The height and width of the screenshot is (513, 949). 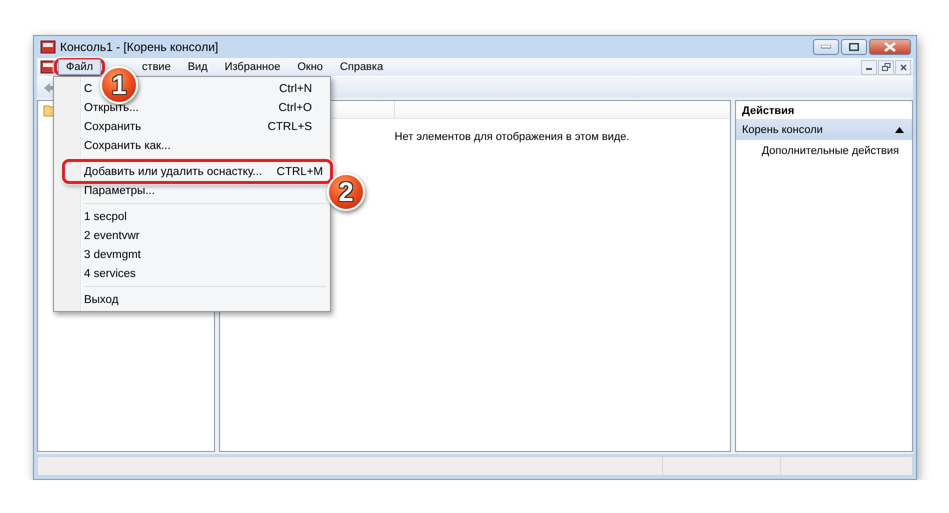 I want to click on menu-bar-item: Справка, so click(x=361, y=67).